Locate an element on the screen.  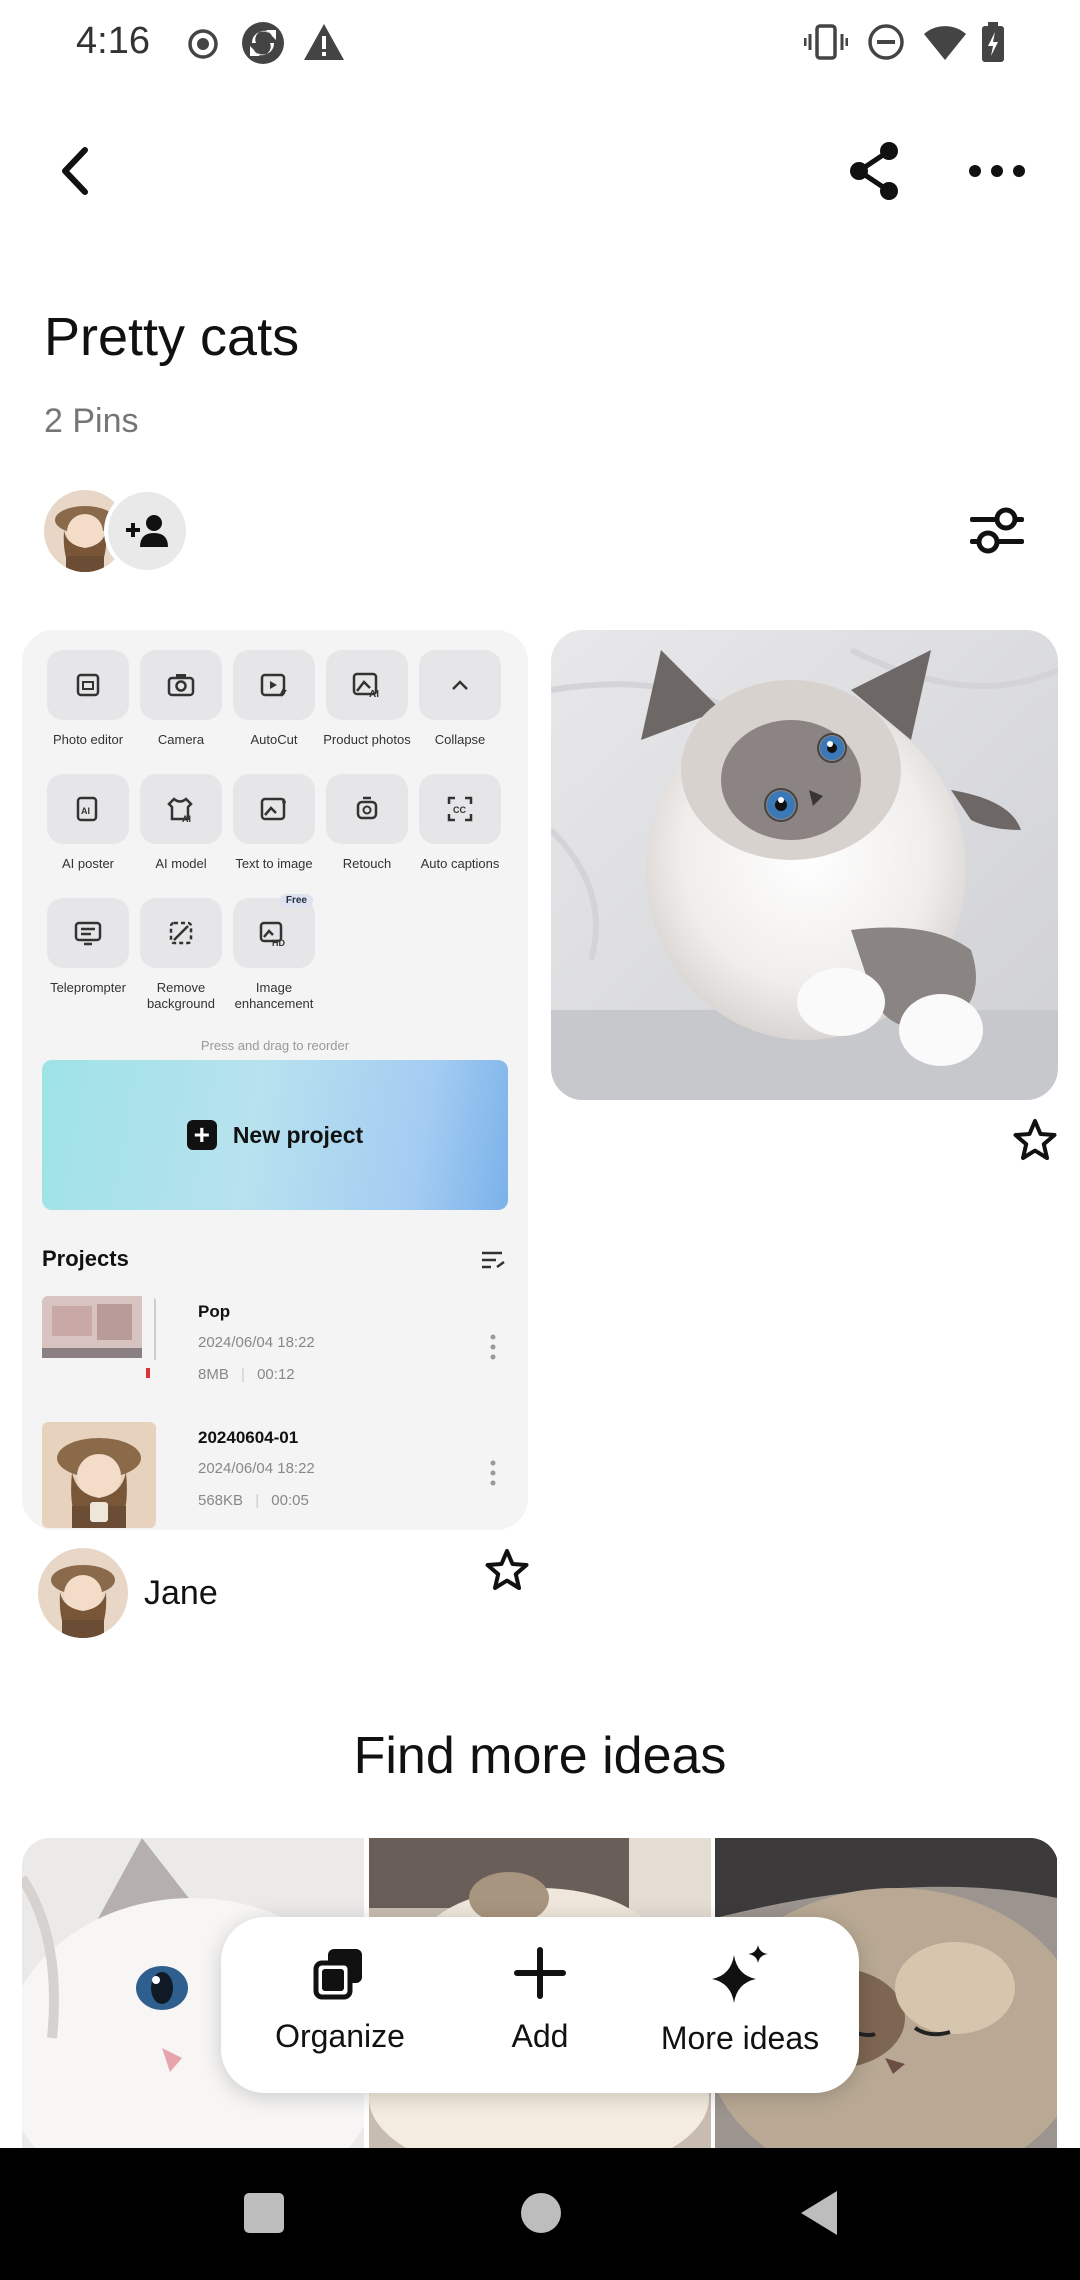
home-button is located at coordinates (541, 2213).